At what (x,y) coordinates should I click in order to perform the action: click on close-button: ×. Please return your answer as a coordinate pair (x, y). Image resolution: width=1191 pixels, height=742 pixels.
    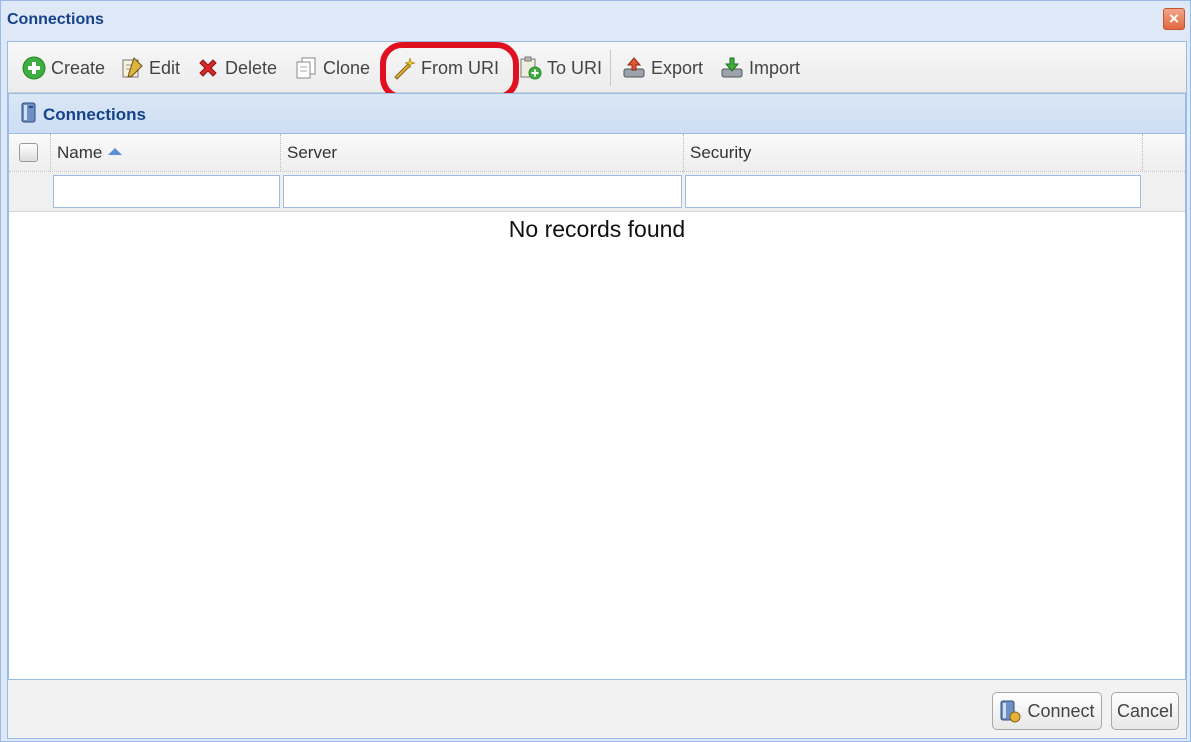
    Looking at the image, I should click on (1174, 19).